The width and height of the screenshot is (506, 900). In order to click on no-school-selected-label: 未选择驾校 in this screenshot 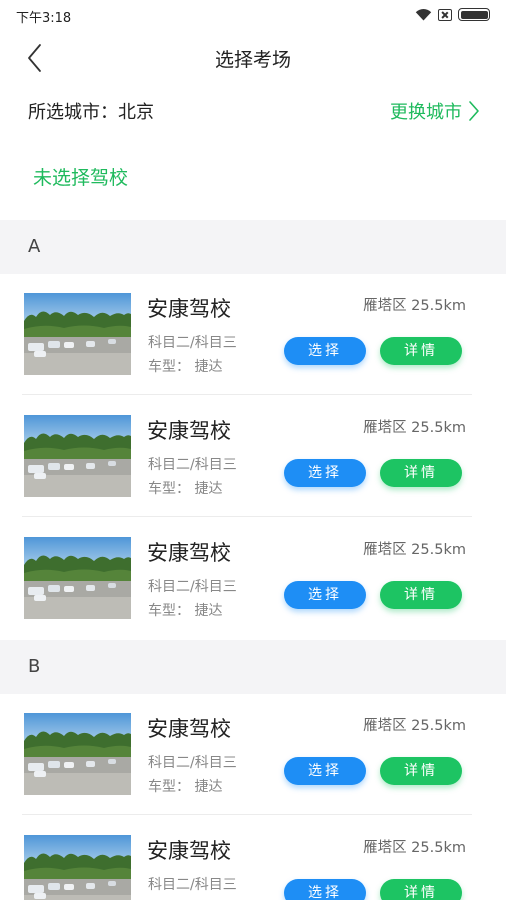, I will do `click(81, 178)`.